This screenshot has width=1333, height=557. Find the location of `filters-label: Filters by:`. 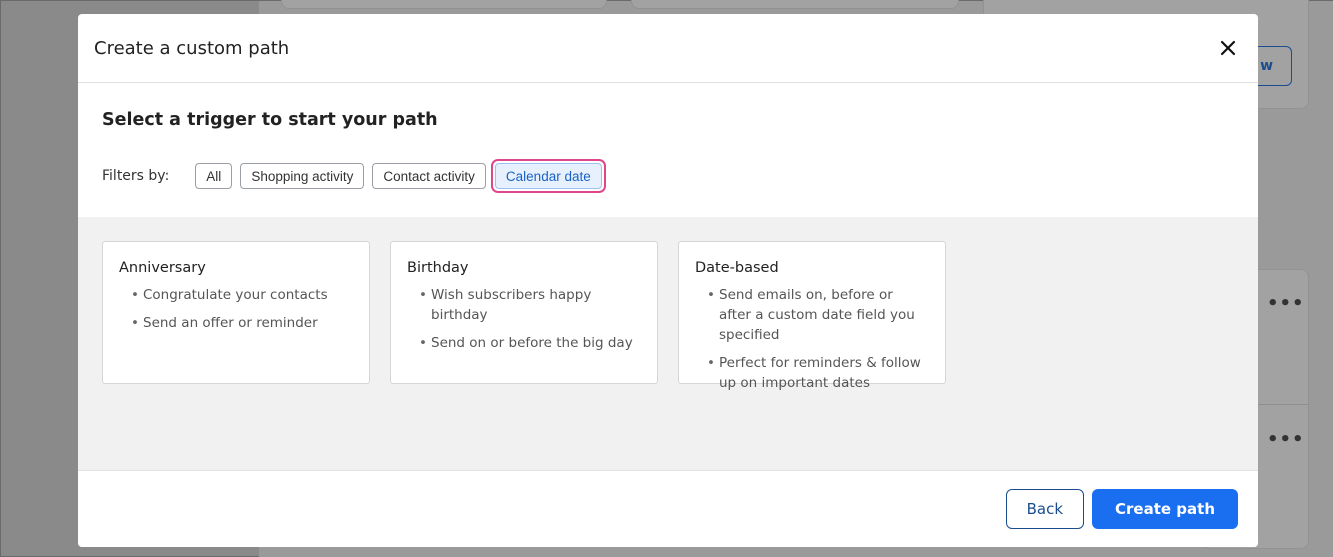

filters-label: Filters by: is located at coordinates (136, 176).